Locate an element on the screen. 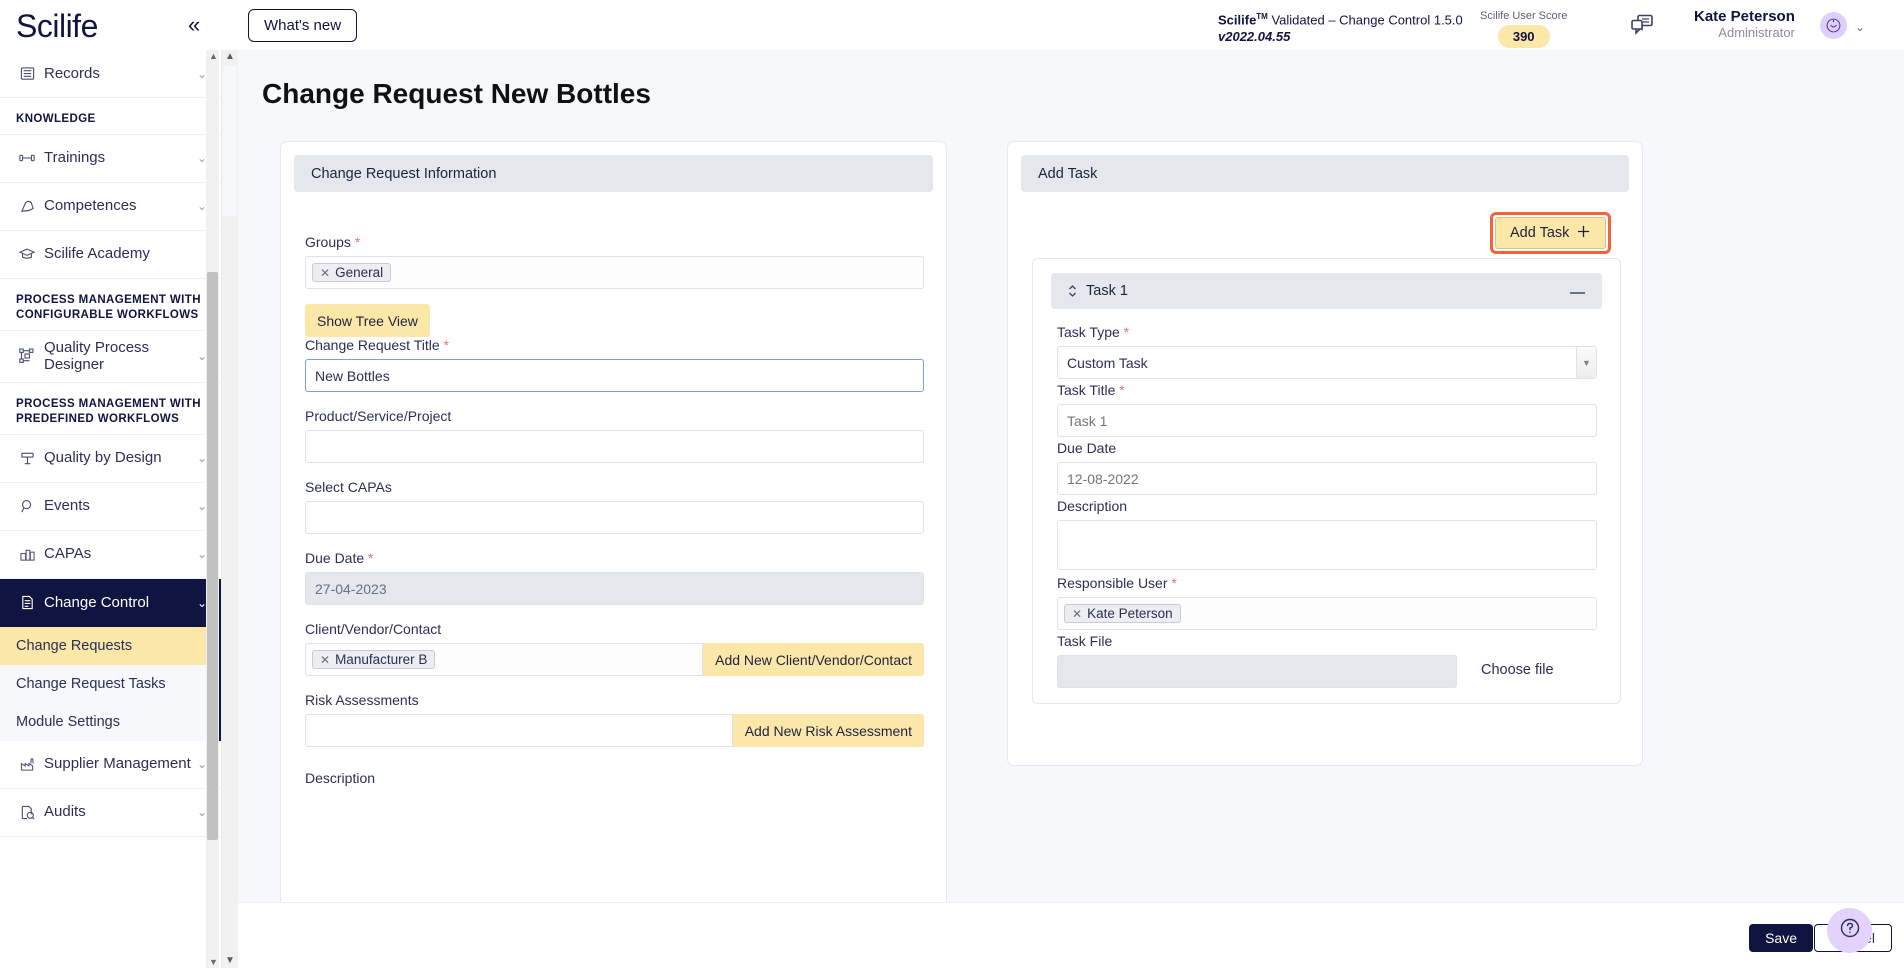 This screenshot has height=968, width=1904. question-mark-icon is located at coordinates (1850, 930).